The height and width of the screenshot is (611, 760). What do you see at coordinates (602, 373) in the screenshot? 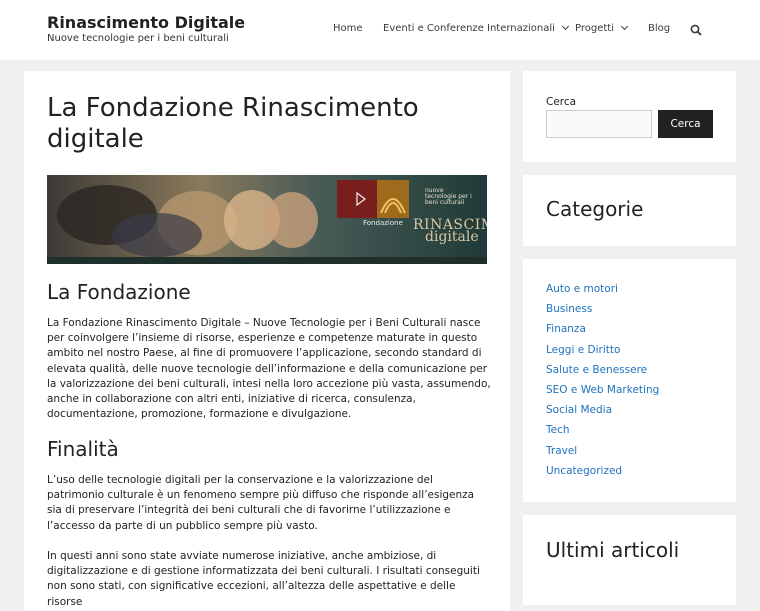
I see `category-link: Salute e Benessere` at bounding box center [602, 373].